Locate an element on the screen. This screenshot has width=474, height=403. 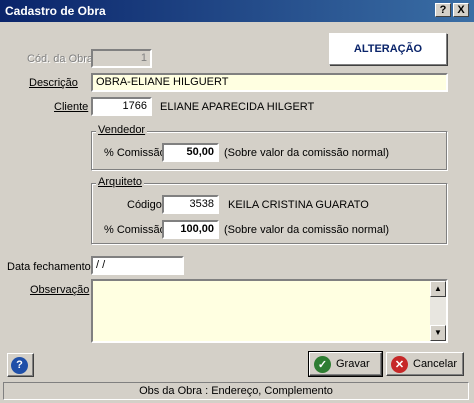
arquiteto-codigo-label: Código is located at coordinates (144, 205).